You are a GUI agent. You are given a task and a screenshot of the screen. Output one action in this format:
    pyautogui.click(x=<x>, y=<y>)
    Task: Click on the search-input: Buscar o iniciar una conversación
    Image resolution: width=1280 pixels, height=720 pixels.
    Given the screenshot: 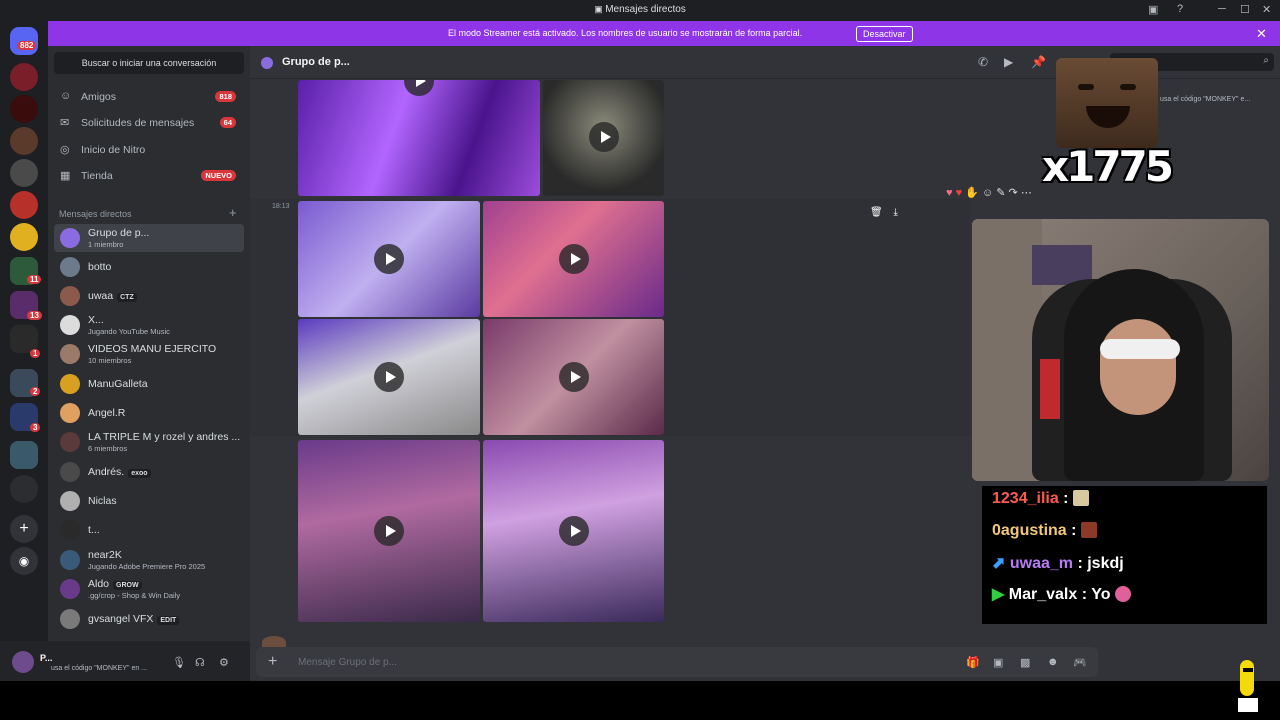 What is the action you would take?
    pyautogui.click(x=149, y=63)
    